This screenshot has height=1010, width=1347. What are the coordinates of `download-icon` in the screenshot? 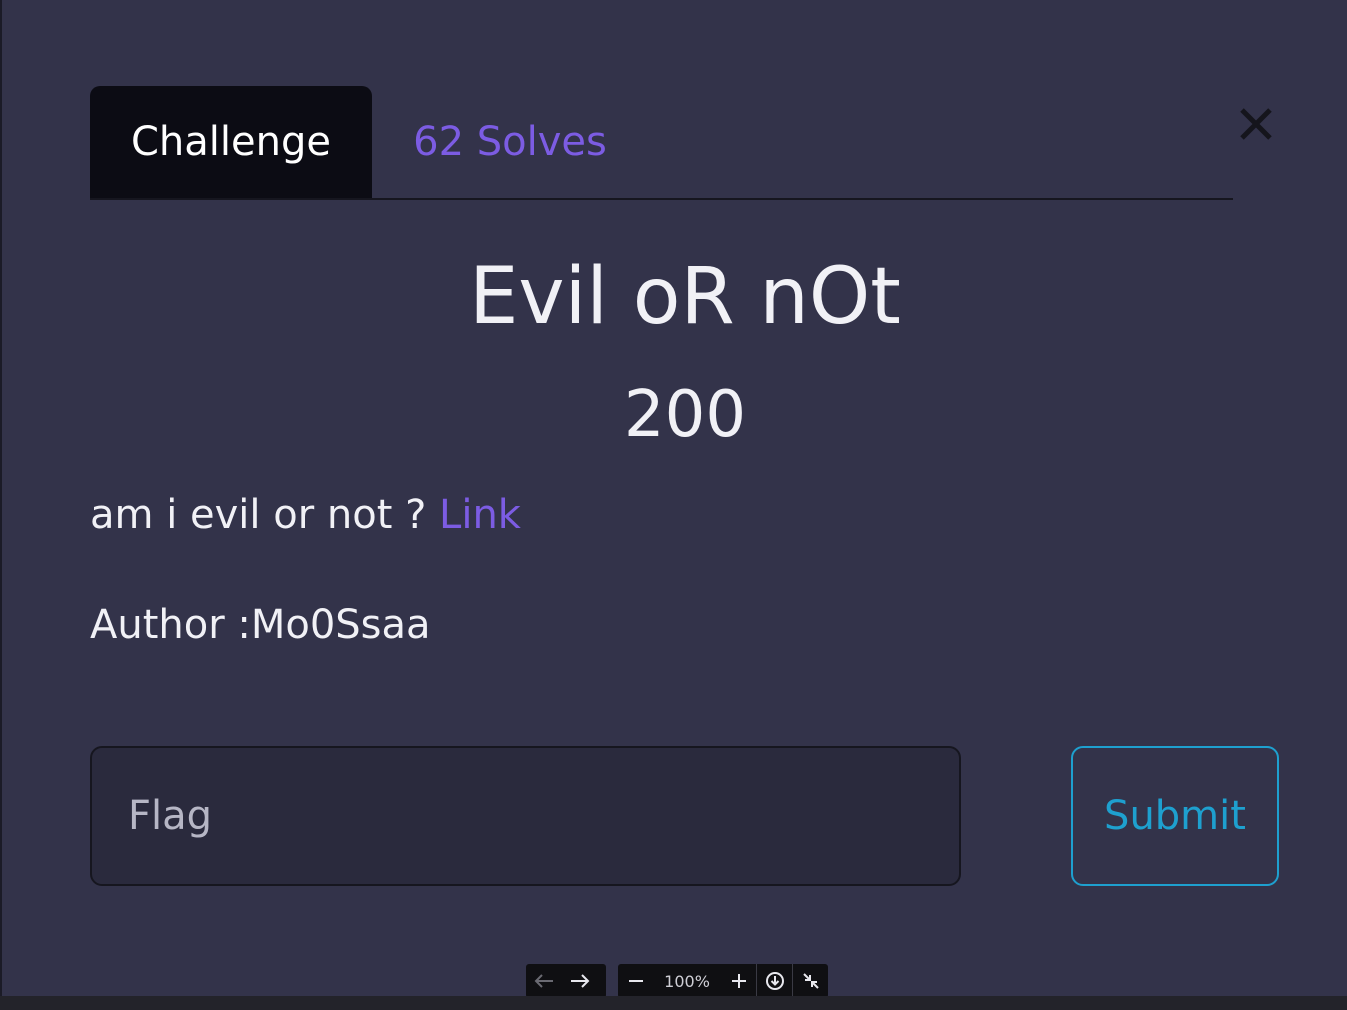 It's located at (774, 981).